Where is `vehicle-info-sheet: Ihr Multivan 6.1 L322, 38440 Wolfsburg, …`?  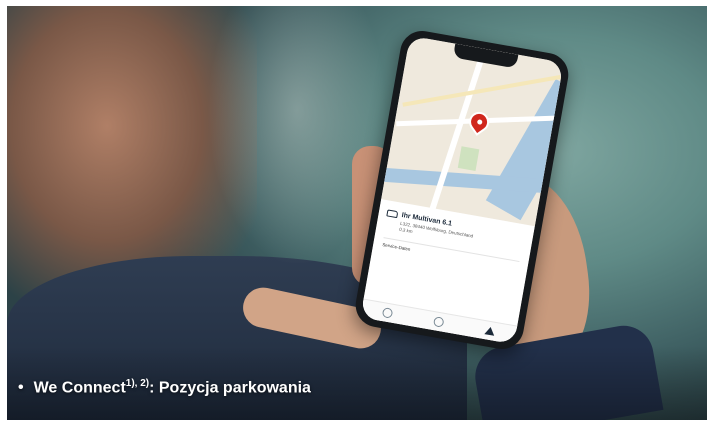 vehicle-info-sheet: Ihr Multivan 6.1 L322, 38440 Wolfsburg, … is located at coordinates (447, 271).